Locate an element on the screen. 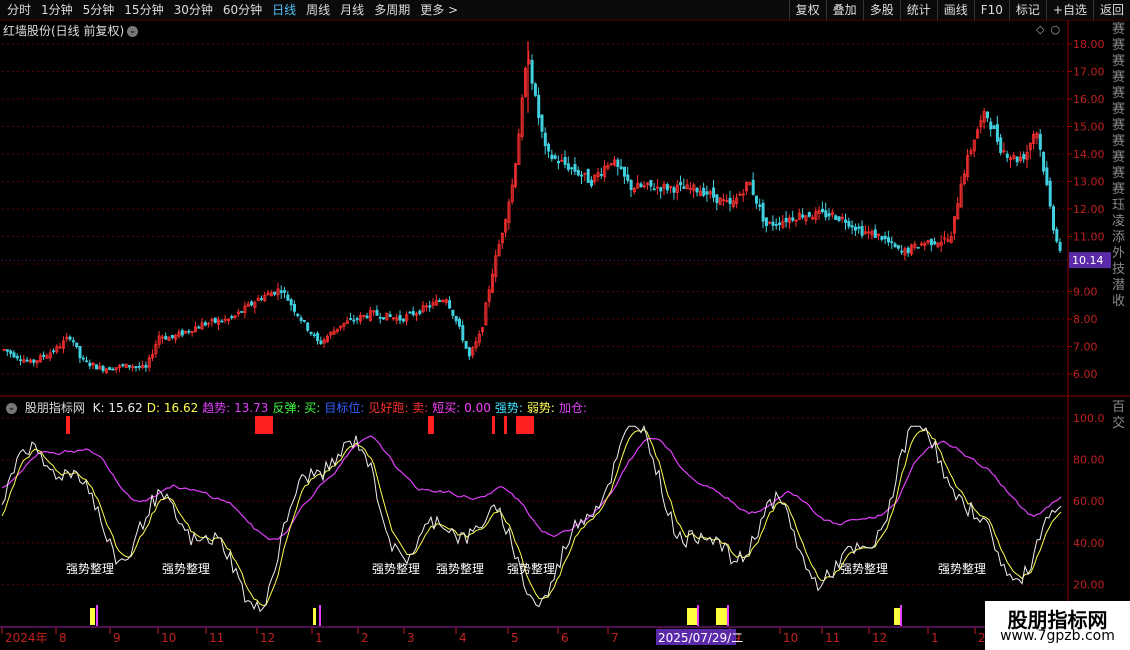  date-label: 2024年 is located at coordinates (26, 638).